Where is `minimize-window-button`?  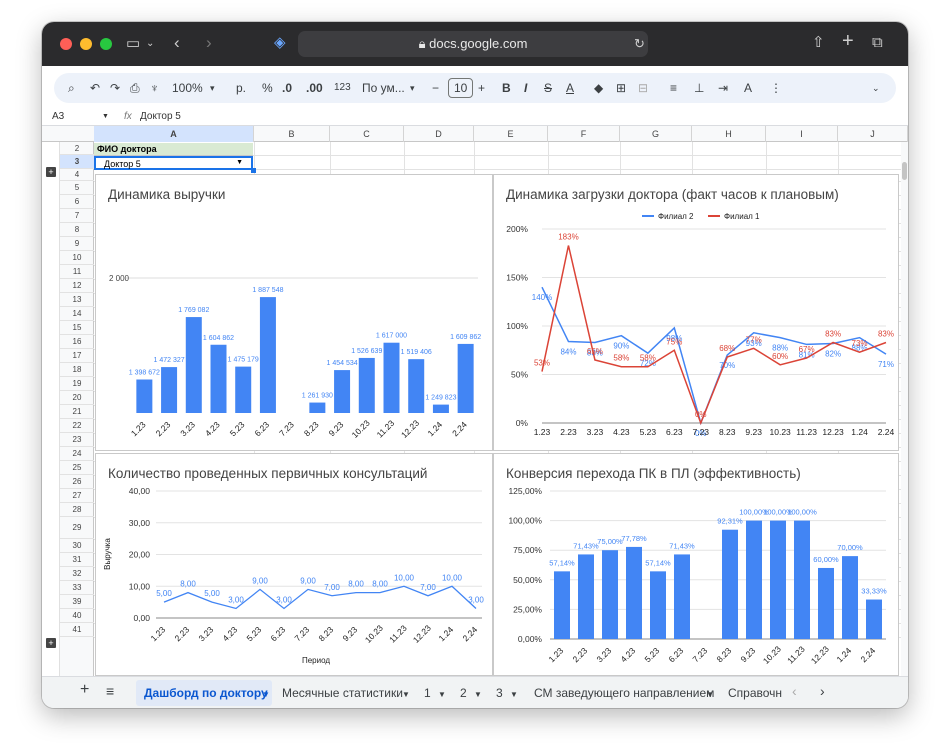 minimize-window-button is located at coordinates (86, 44).